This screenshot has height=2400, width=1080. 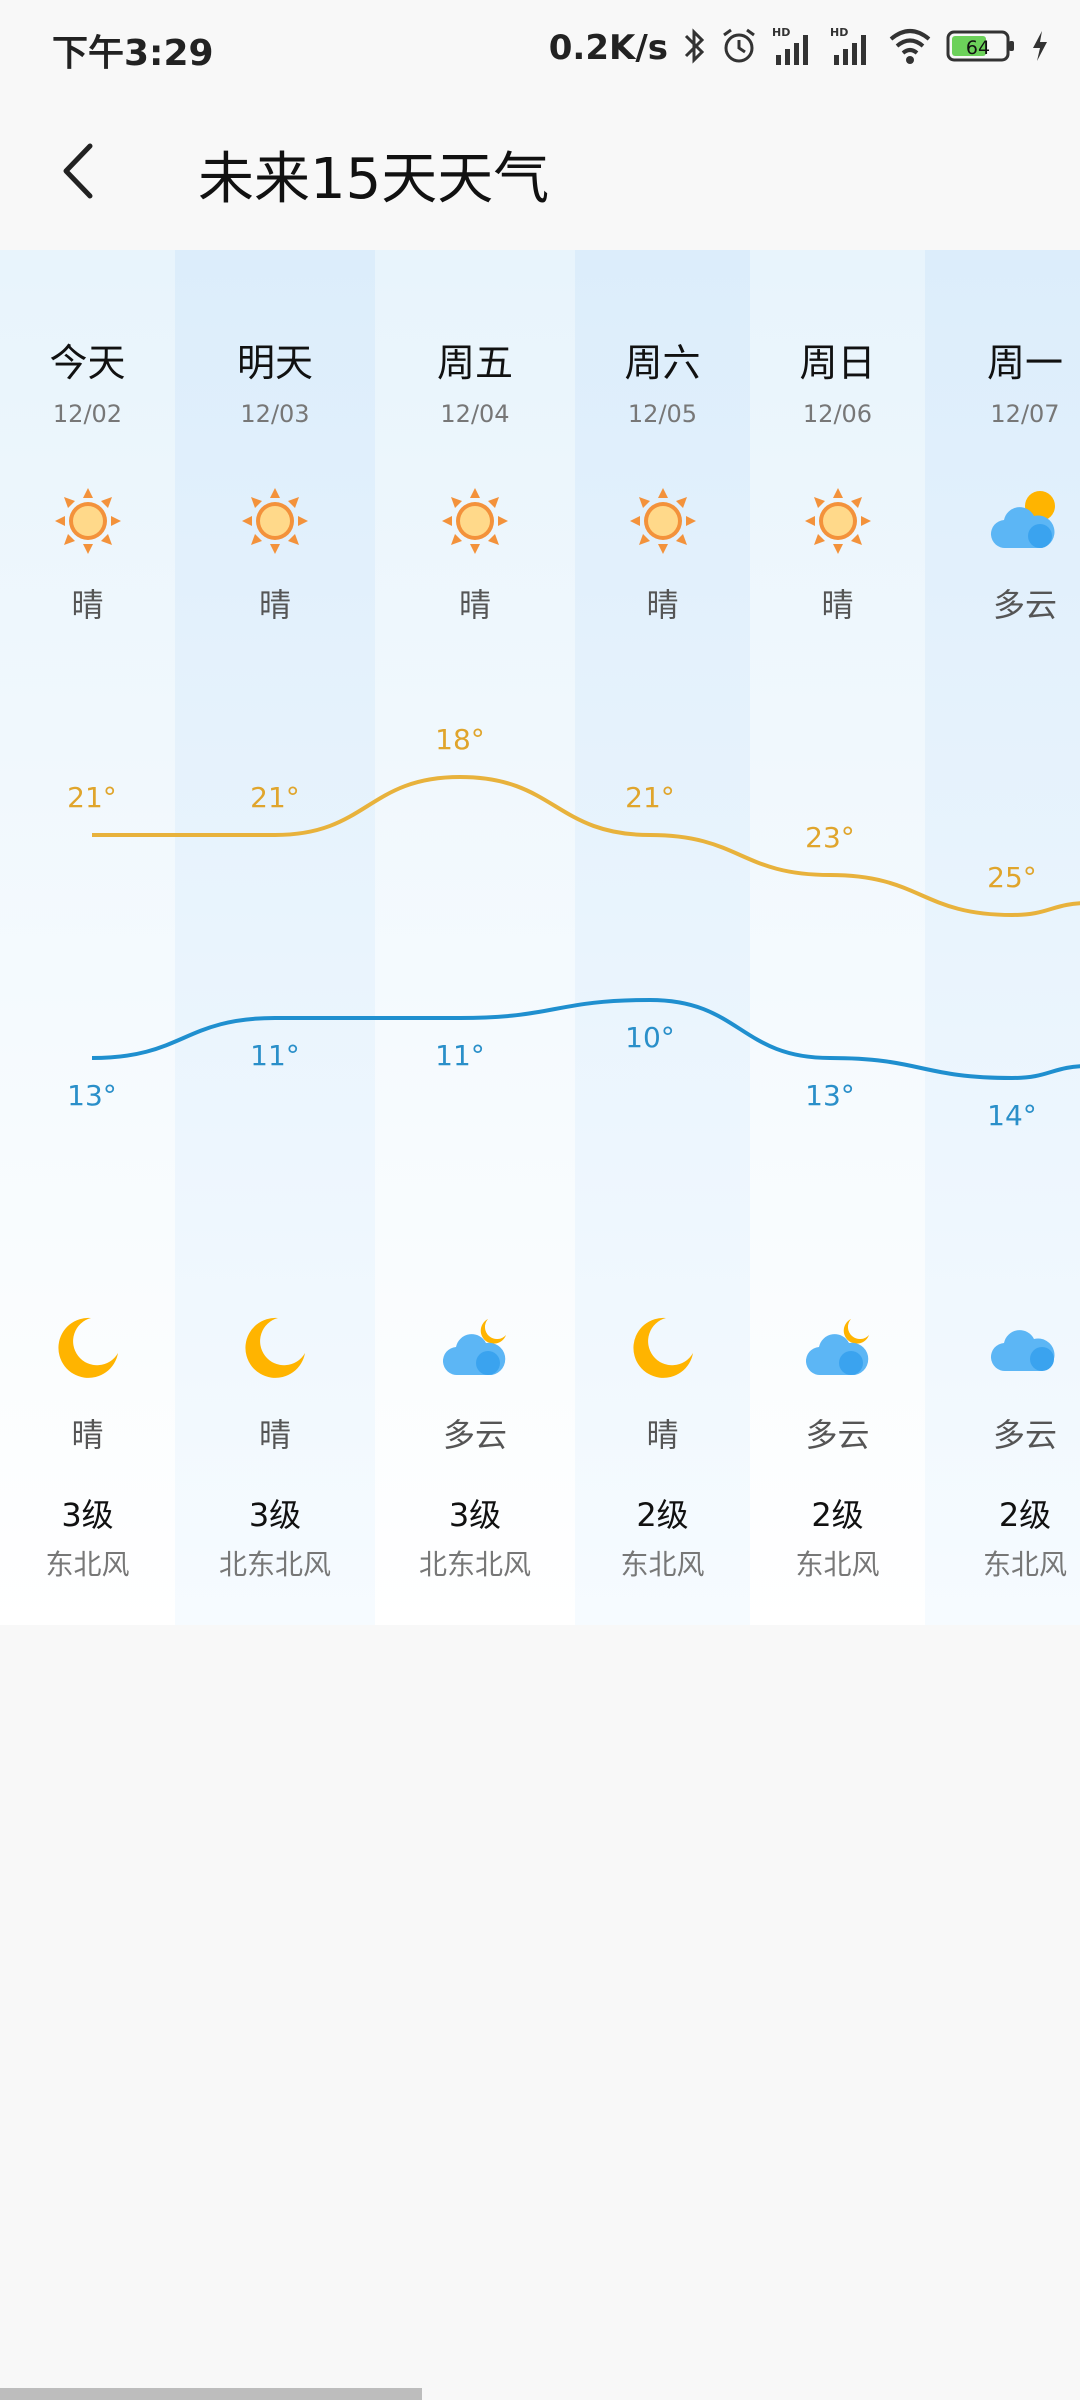 I want to click on wifi-icon, so click(x=910, y=48).